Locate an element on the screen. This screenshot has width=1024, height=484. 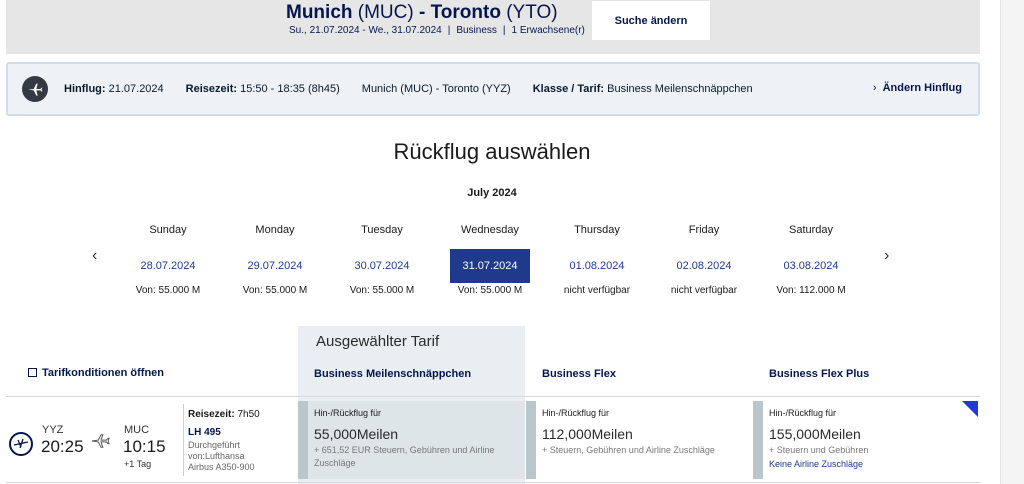
route-title: Munich (MUC) - Toronto (YTO) is located at coordinates (422, 13).